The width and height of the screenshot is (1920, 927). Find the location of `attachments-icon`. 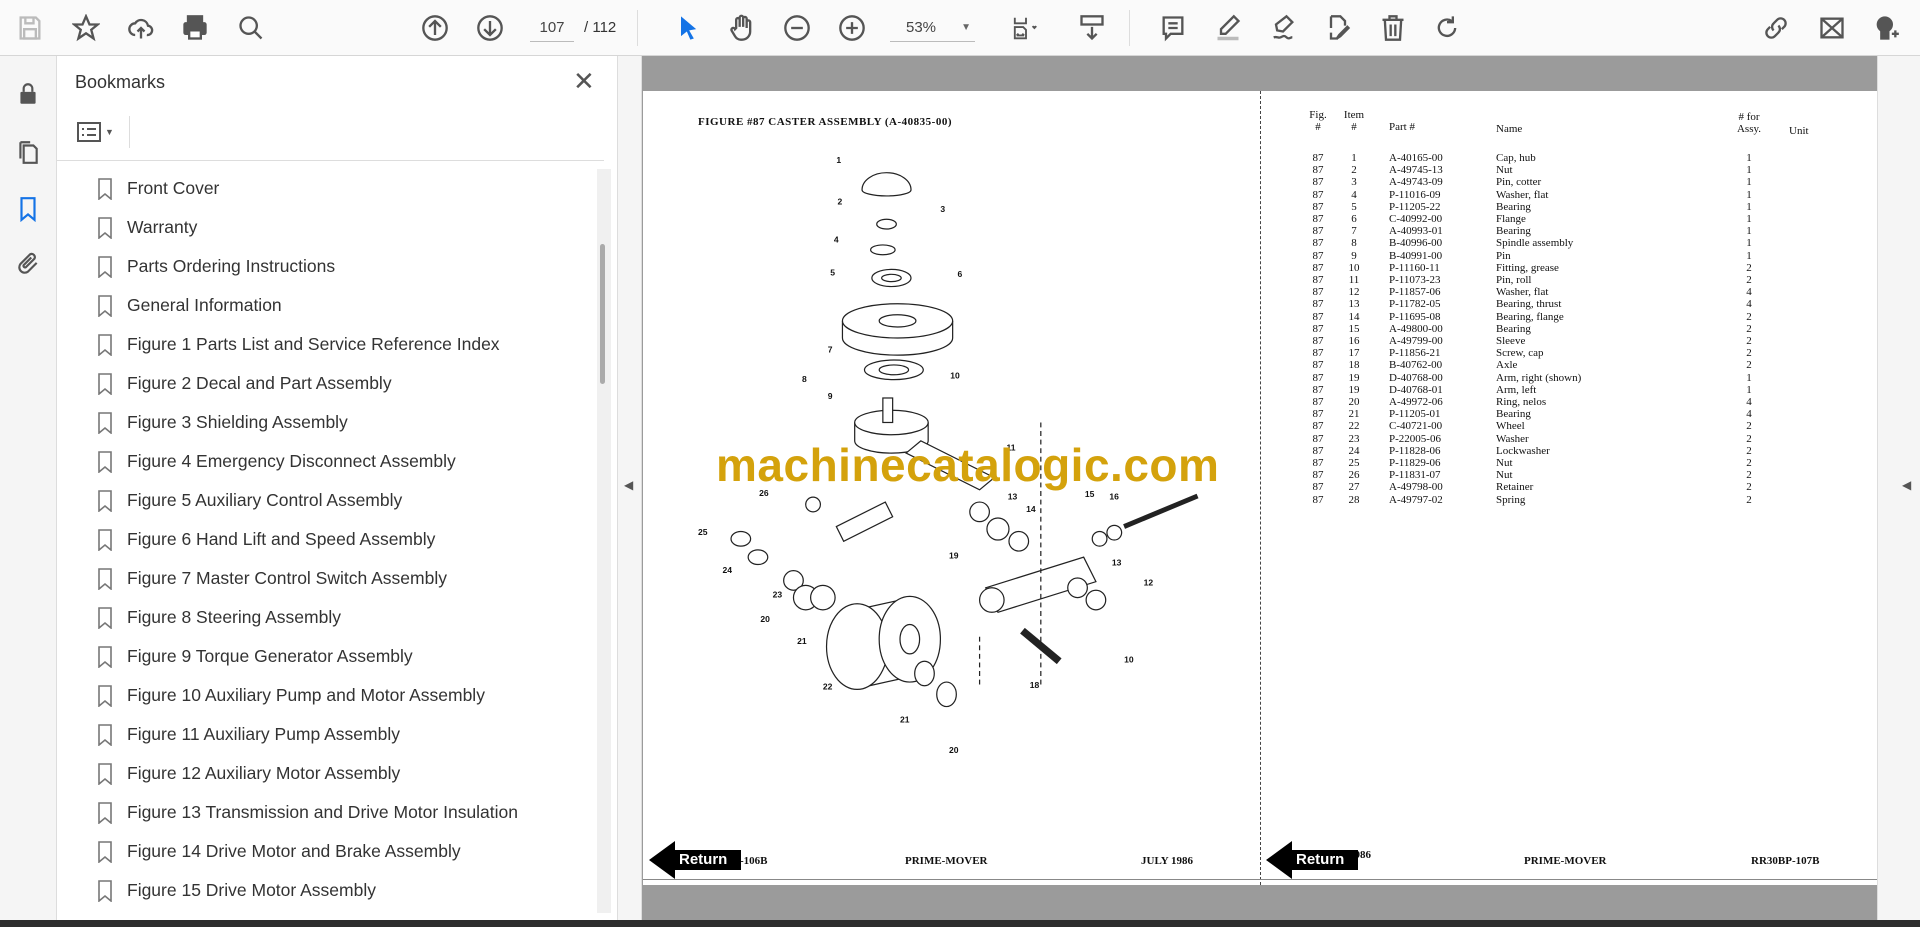

attachments-icon is located at coordinates (28, 264).